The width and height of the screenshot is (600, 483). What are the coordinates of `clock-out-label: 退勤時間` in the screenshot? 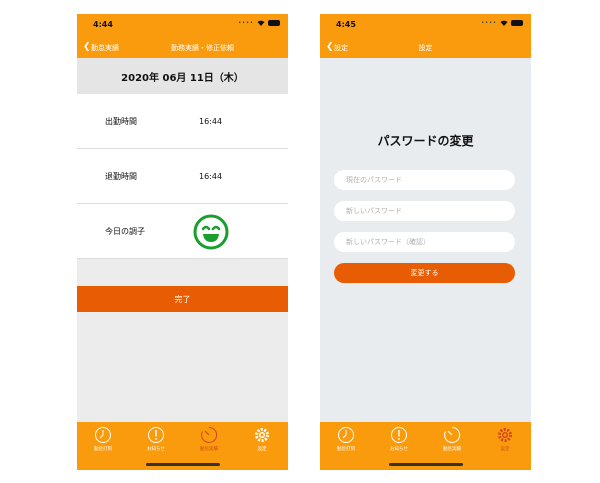 It's located at (121, 176).